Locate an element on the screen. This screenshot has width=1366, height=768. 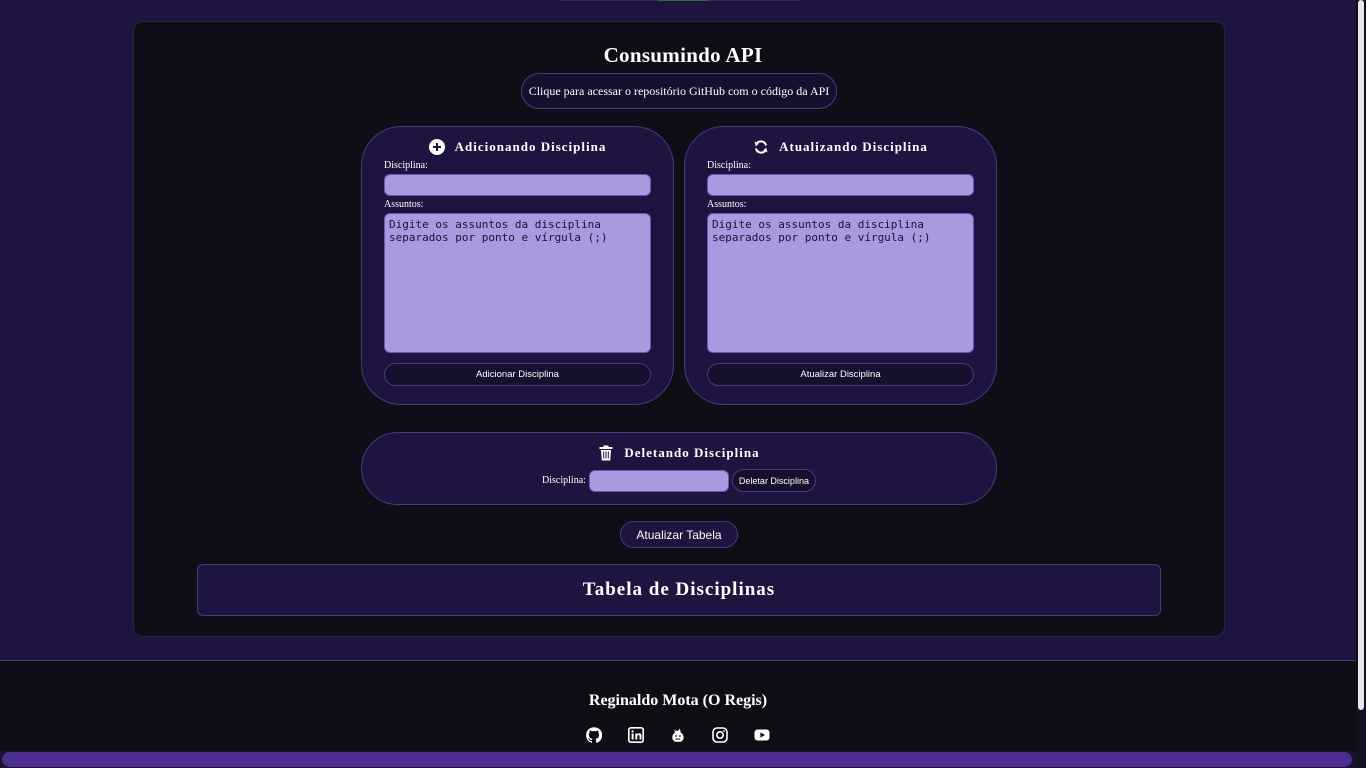
vertical-scrollbar is located at coordinates (1361, 384).